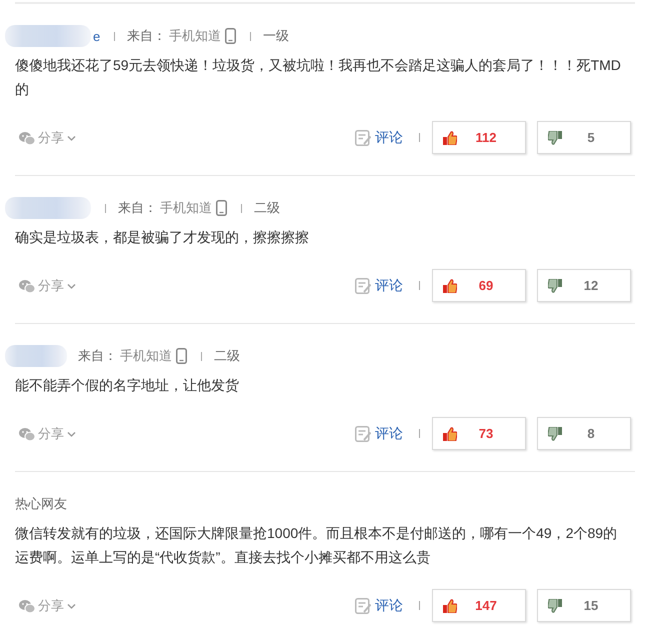 The image size is (650, 638). I want to click on like-button: 69, so click(479, 285).